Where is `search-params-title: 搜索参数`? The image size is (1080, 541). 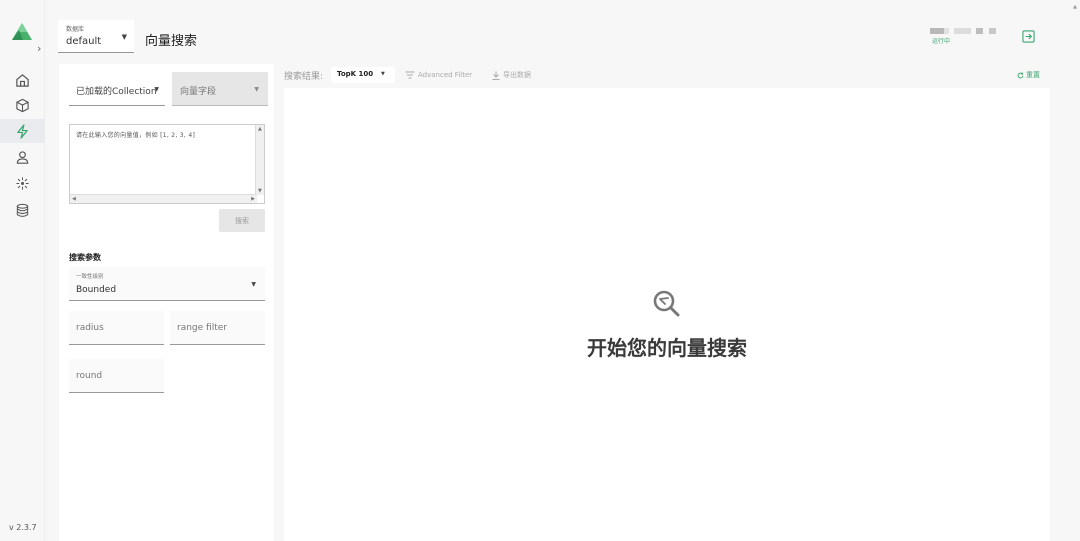
search-params-title: 搜索参数 is located at coordinates (85, 257).